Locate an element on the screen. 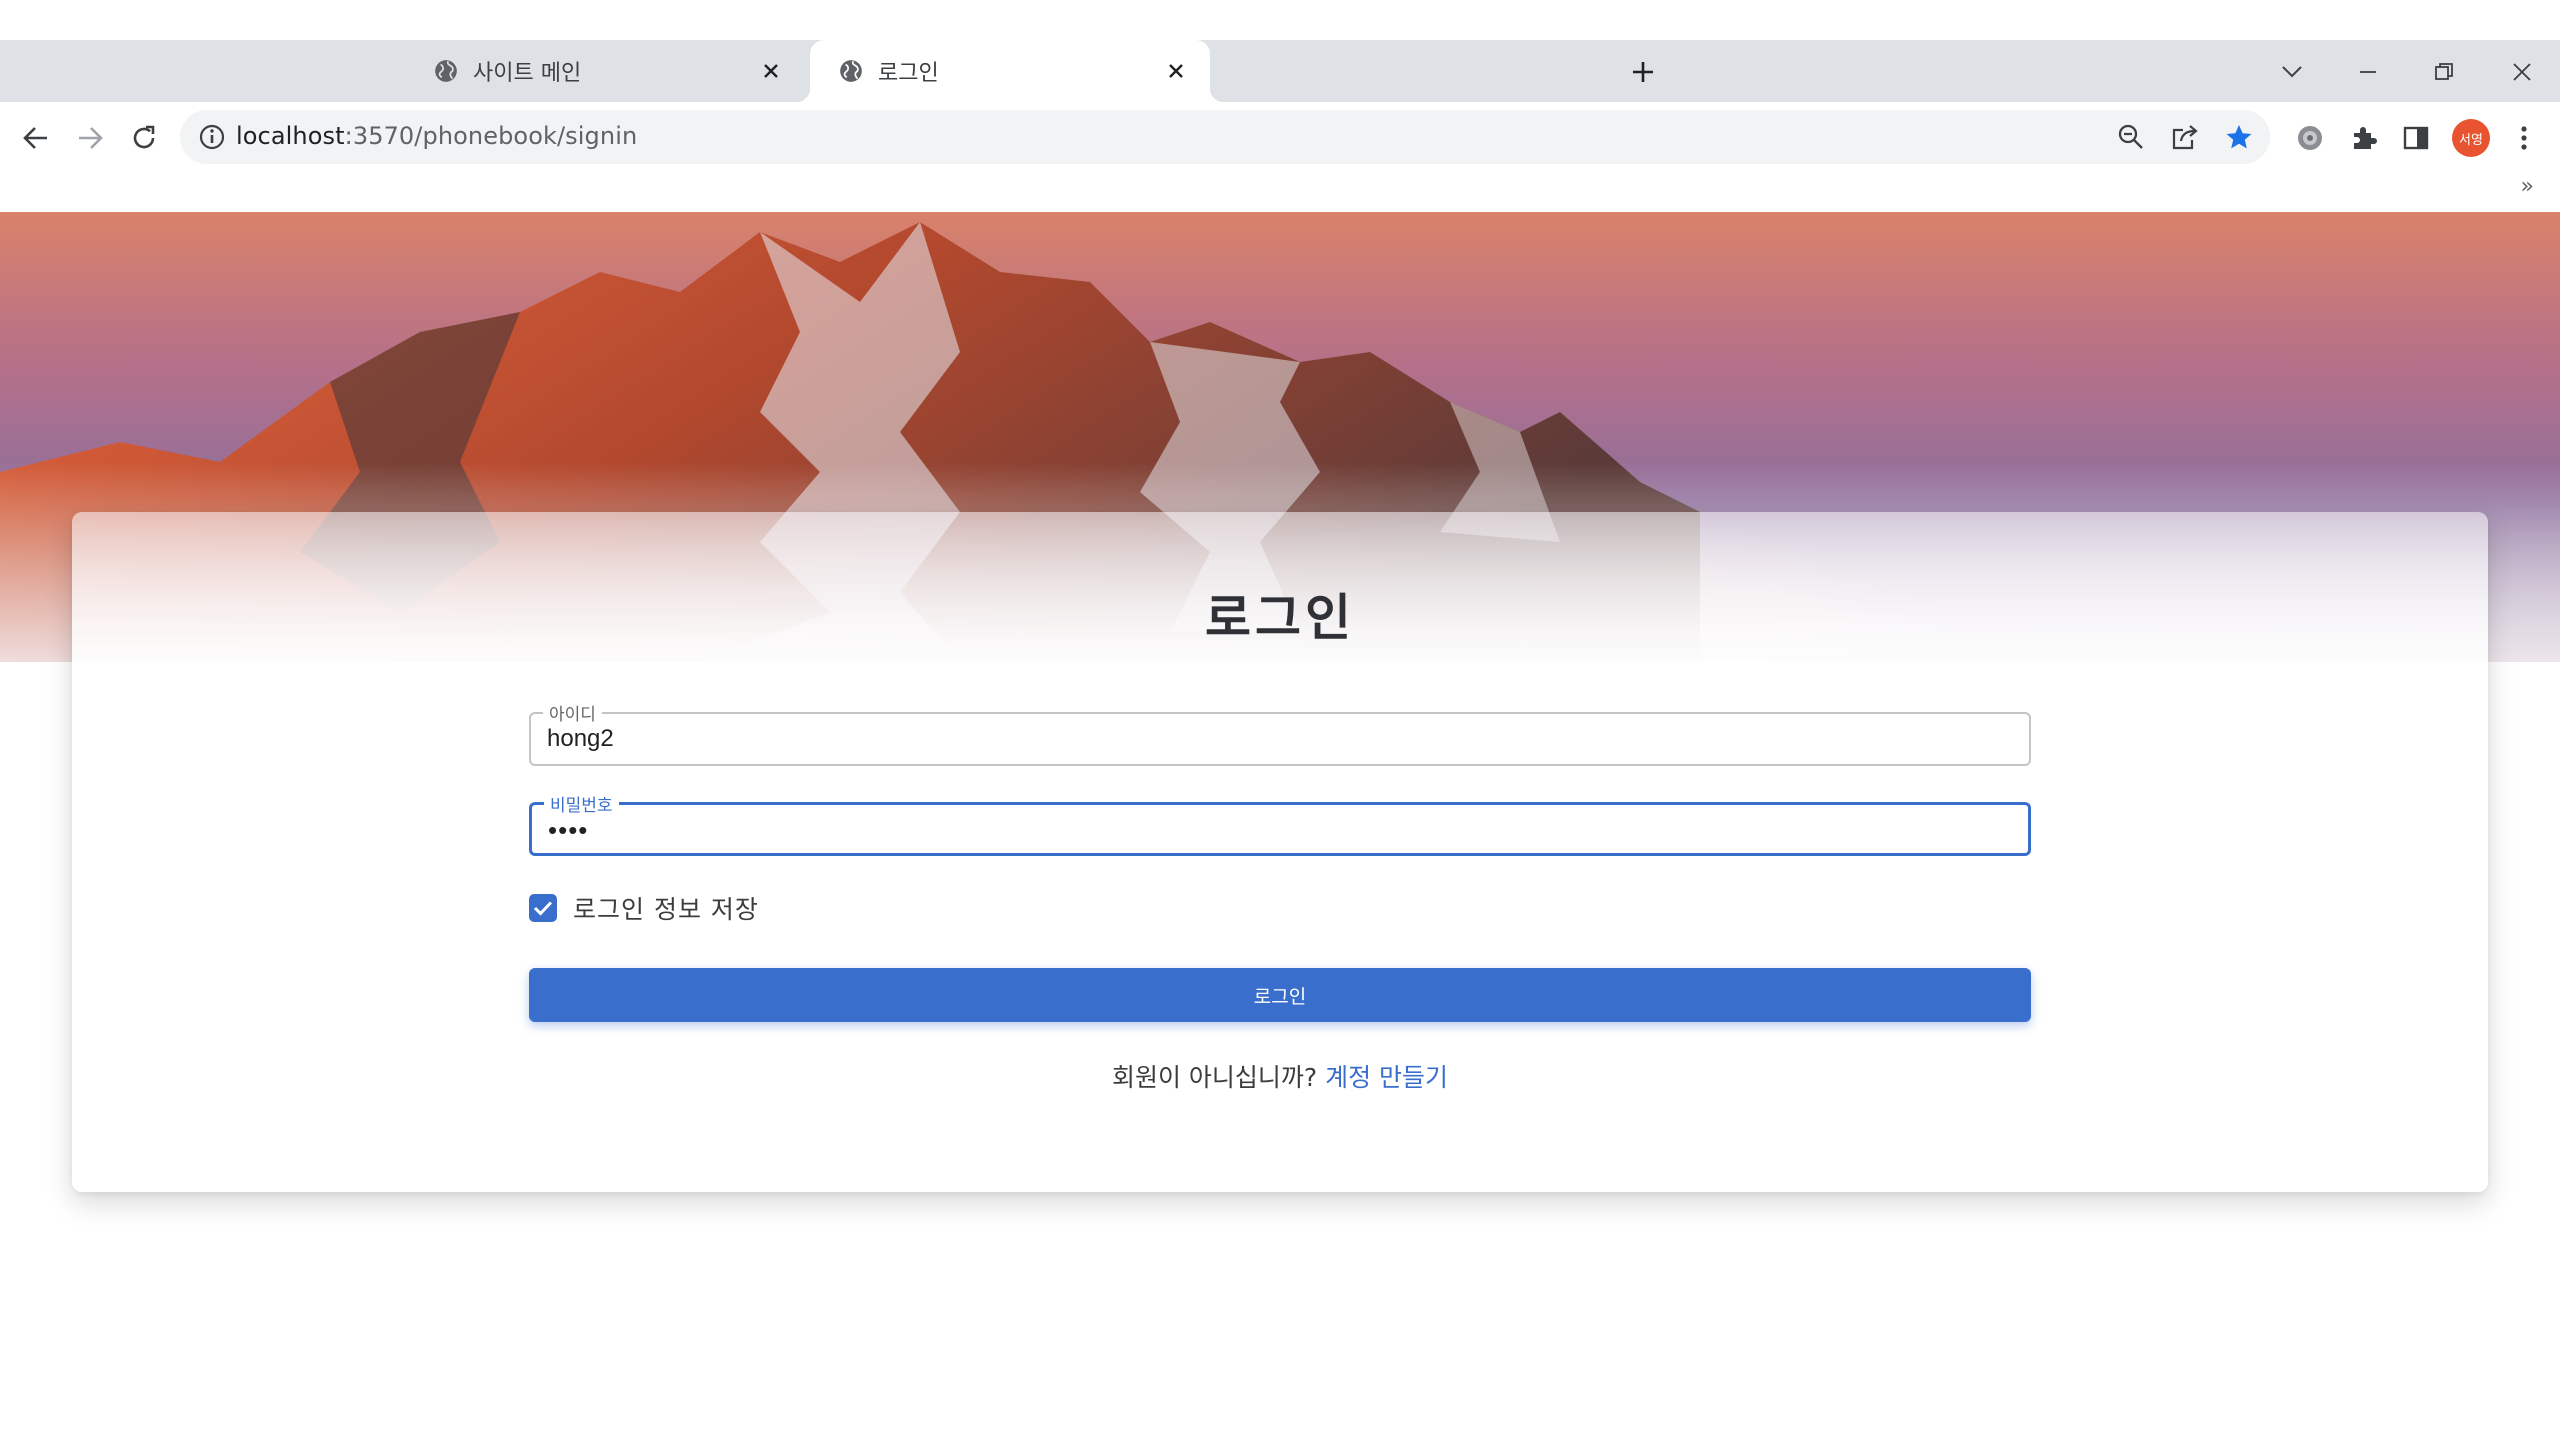 This screenshot has height=1440, width=2560. forward-button is located at coordinates (90, 138).